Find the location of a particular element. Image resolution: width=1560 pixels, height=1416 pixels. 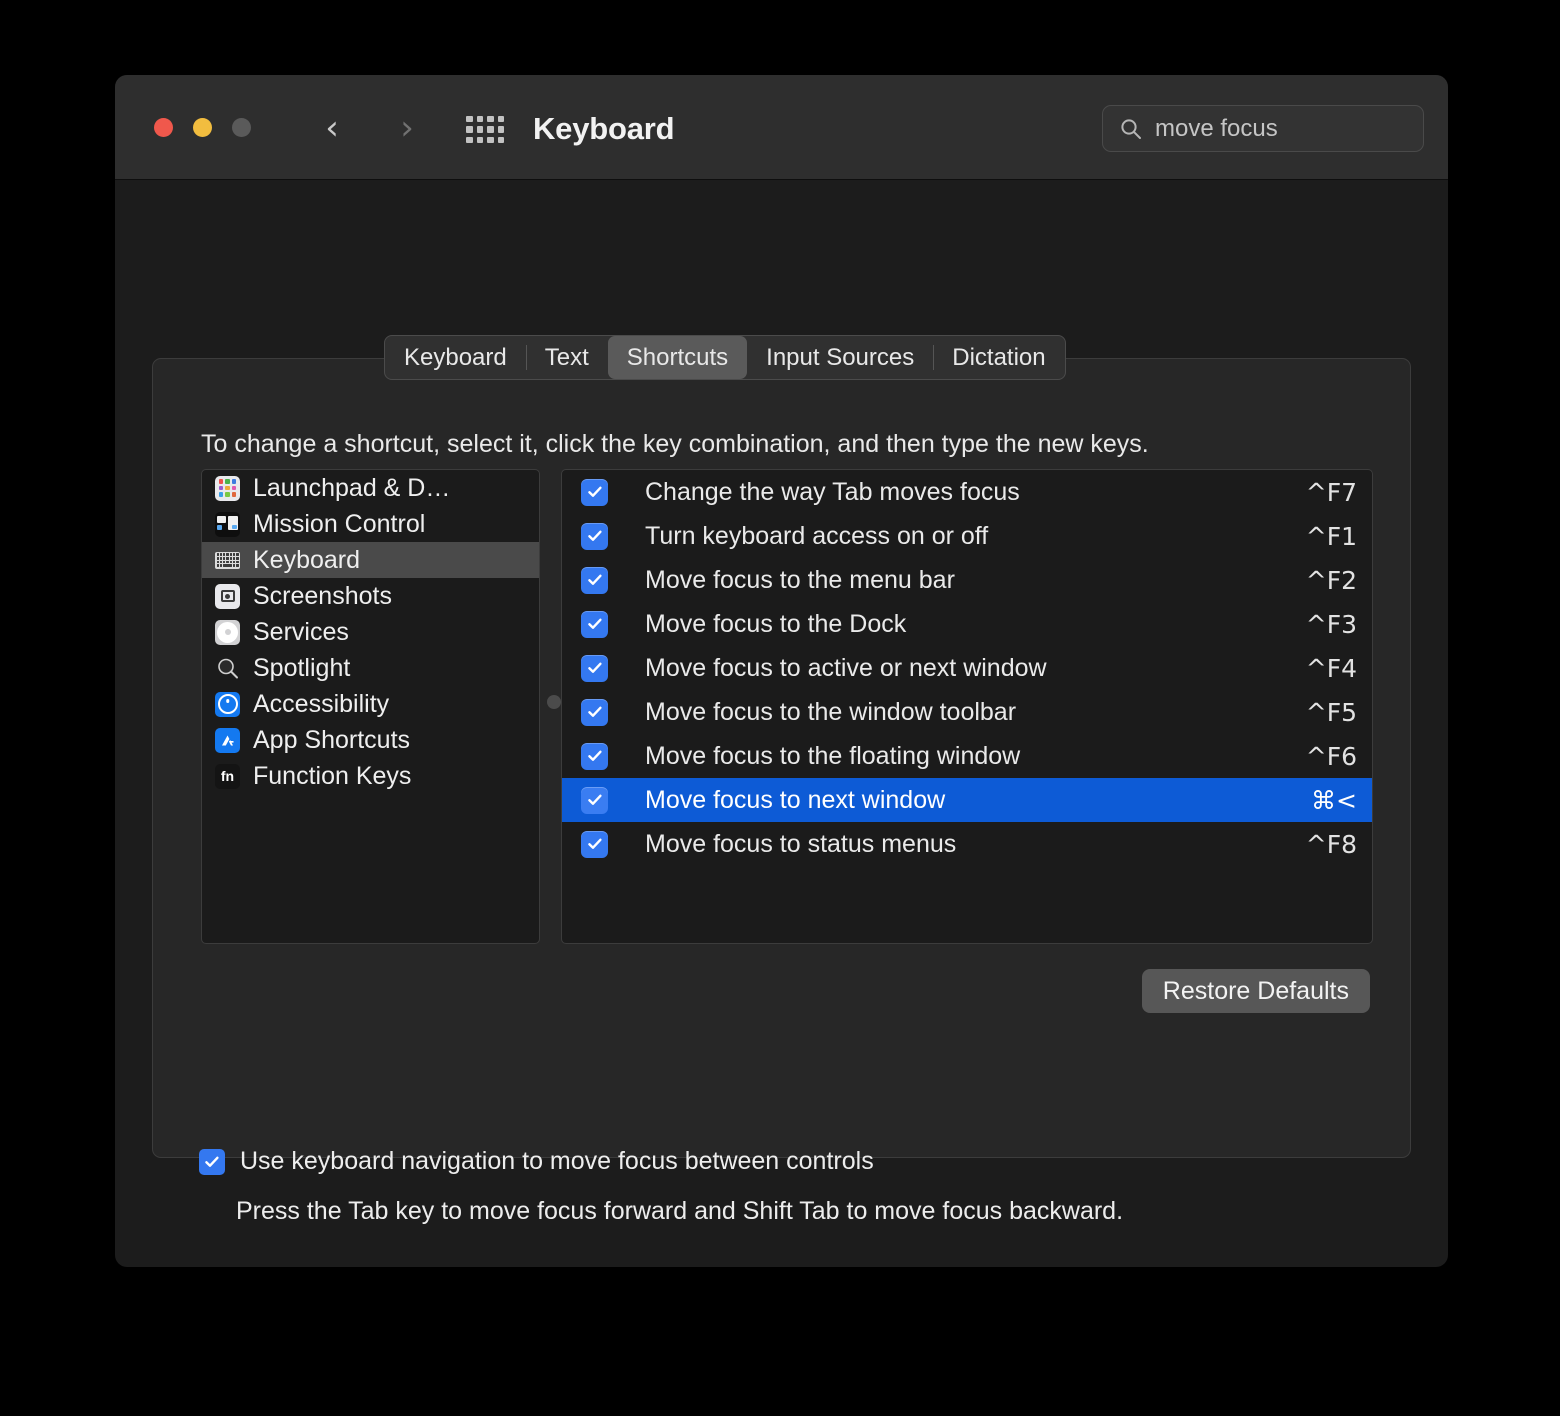

shortcut-key: ^F7 is located at coordinates (1331, 492).